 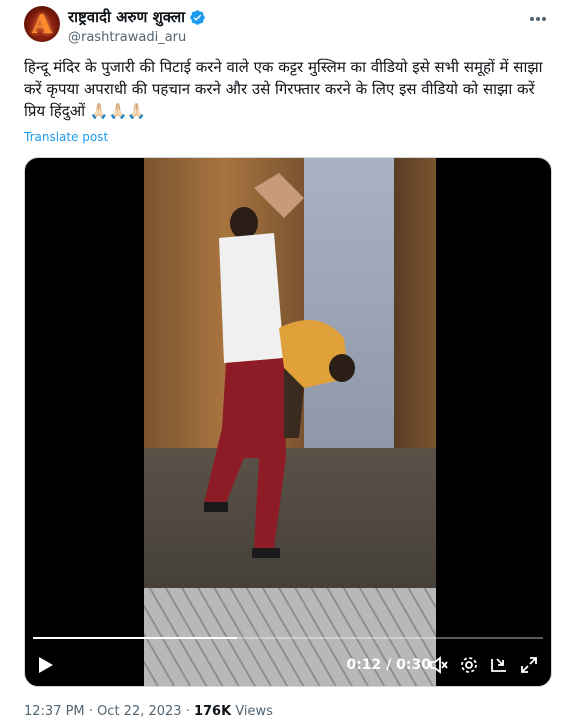 What do you see at coordinates (252, 711) in the screenshot?
I see `views-label: Views` at bounding box center [252, 711].